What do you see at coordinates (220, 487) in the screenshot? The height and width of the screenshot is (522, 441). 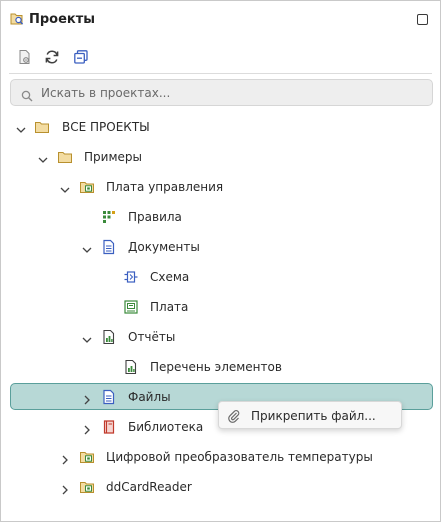 I see `tree-item-ddcardreader: ddCardReader` at bounding box center [220, 487].